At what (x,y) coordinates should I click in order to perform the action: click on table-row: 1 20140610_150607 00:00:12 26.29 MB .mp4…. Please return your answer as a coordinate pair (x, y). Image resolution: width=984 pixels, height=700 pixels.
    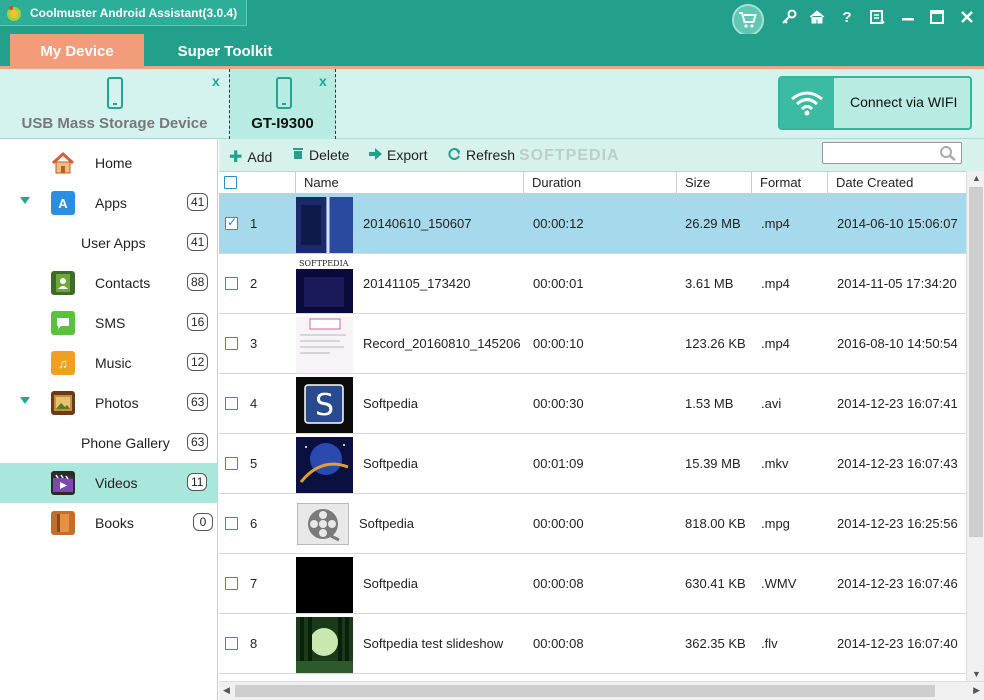
    Looking at the image, I should click on (593, 224).